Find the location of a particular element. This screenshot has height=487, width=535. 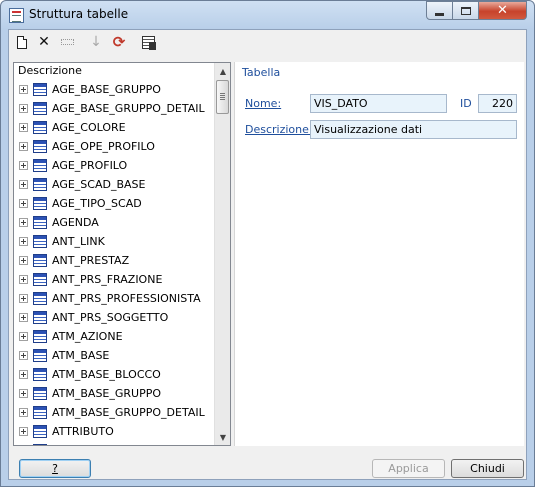

delete-button: ✕ is located at coordinates (44, 42).